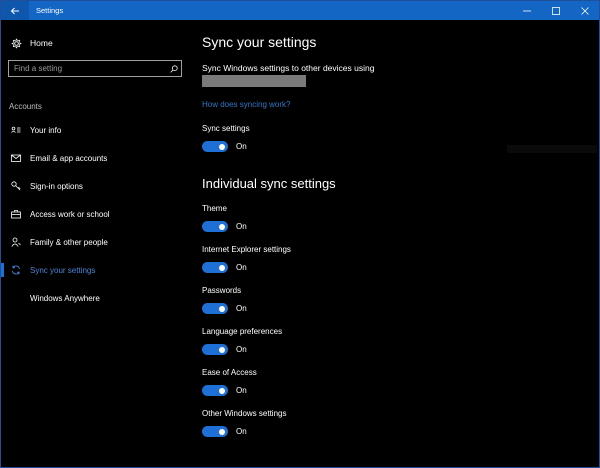 The height and width of the screenshot is (468, 600). I want to click on sidebar-item-sync: Sync your settings, so click(96, 270).